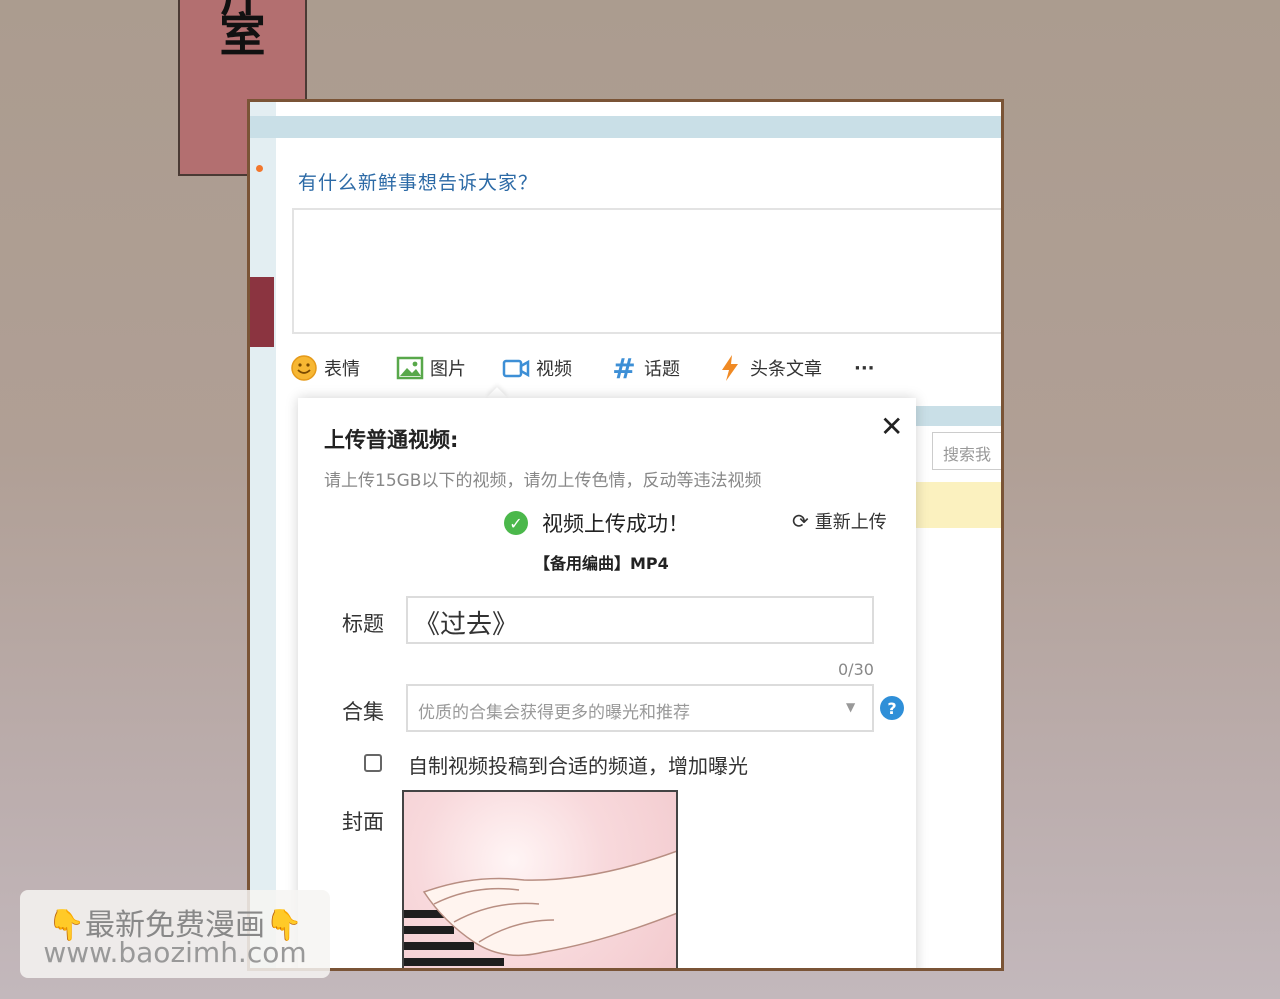  What do you see at coordinates (175, 952) in the screenshot?
I see `watermark-url: www.baozimh.com` at bounding box center [175, 952].